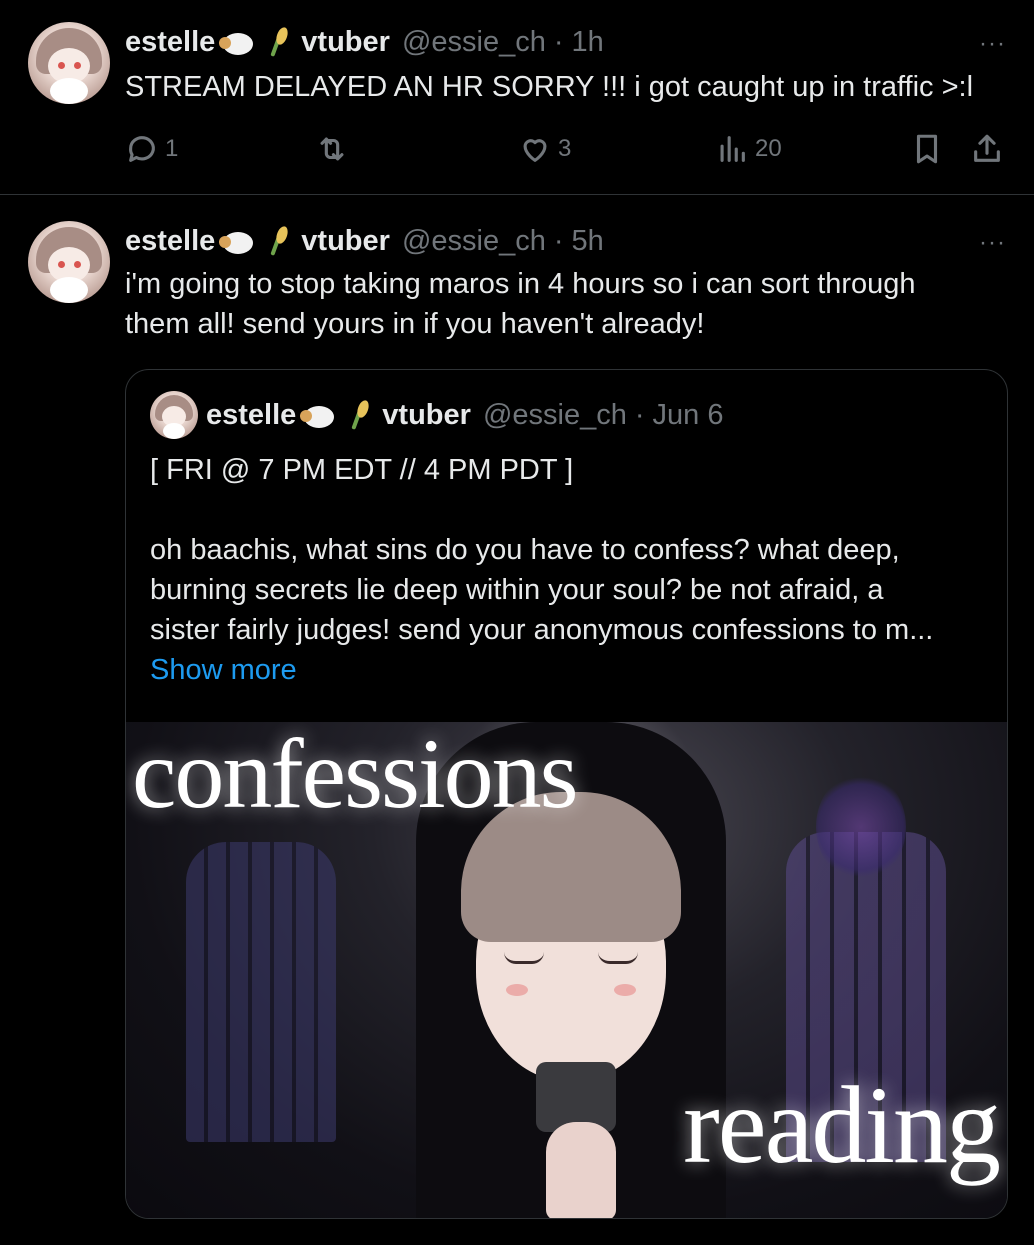 This screenshot has height=1245, width=1034. I want to click on views-count: 20, so click(768, 148).